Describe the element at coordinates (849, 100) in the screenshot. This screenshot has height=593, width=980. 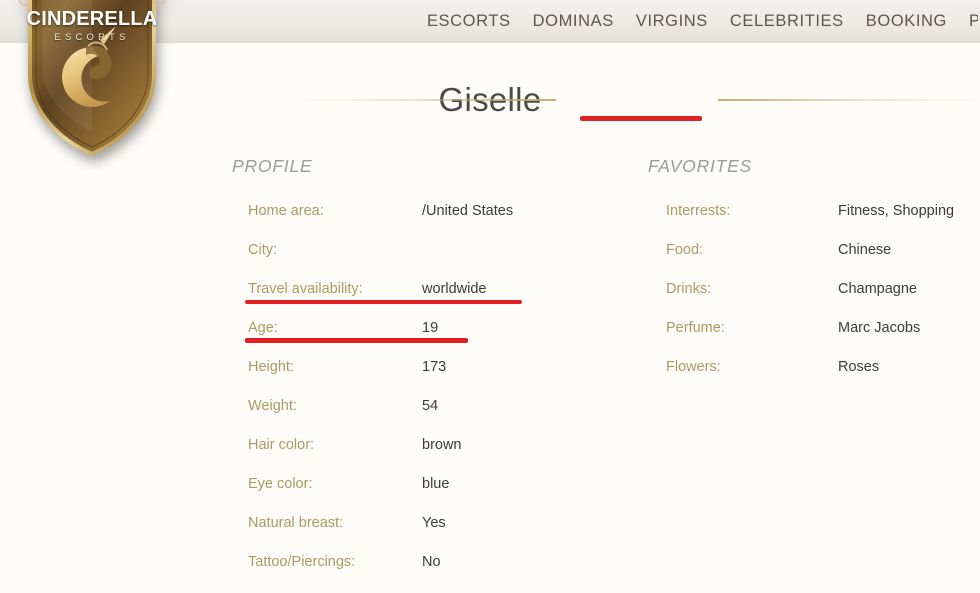
I see `title-rule-right` at that location.